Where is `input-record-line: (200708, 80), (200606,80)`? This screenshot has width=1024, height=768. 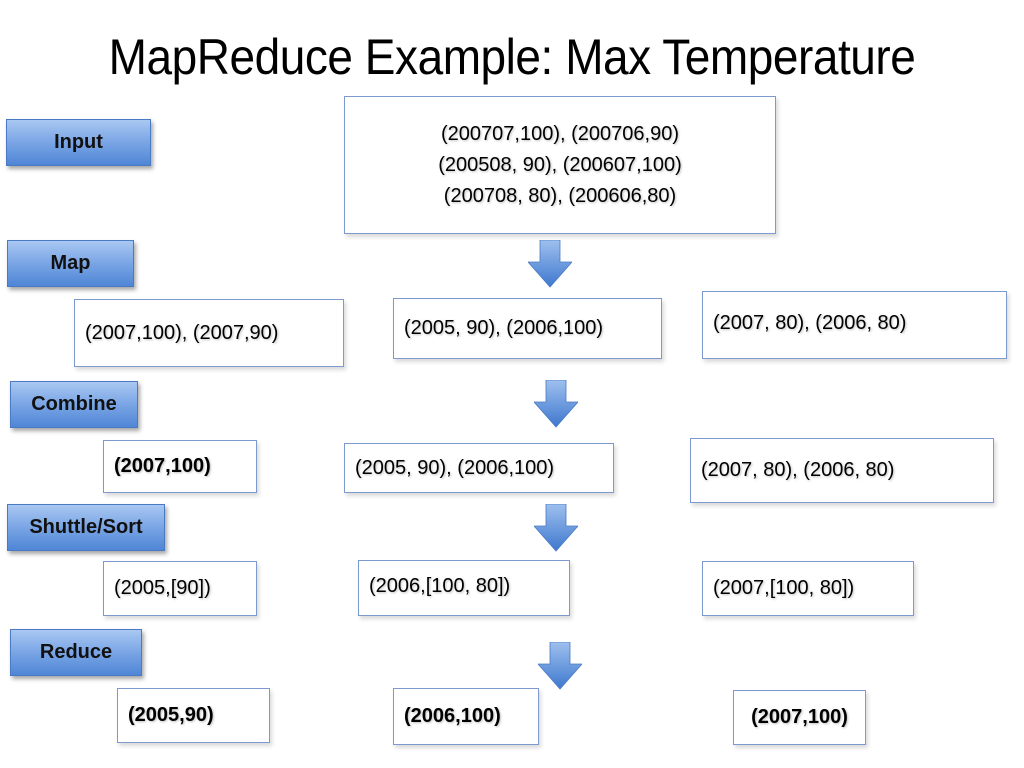 input-record-line: (200708, 80), (200606,80) is located at coordinates (560, 195).